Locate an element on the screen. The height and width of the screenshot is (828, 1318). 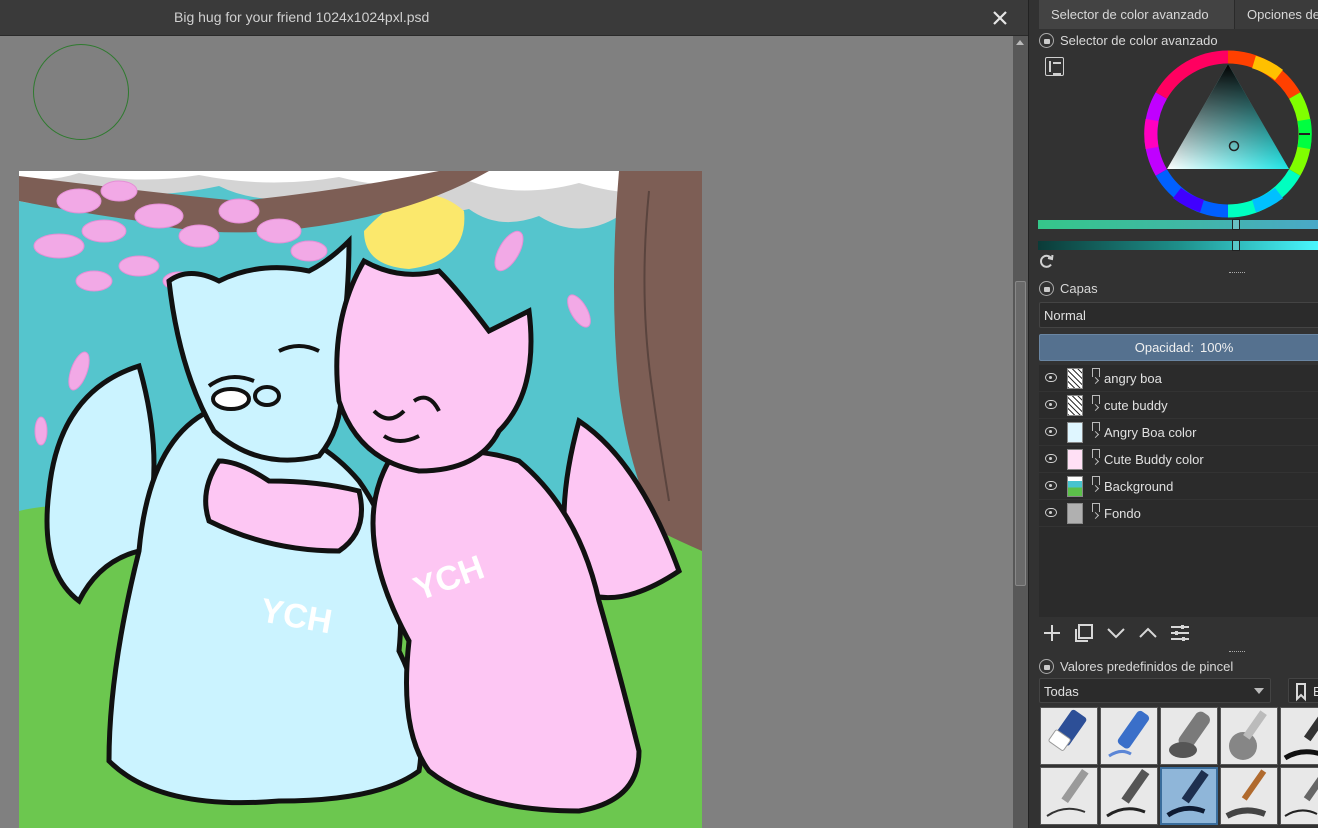
paintbrush-icon is located at coordinates (1246, 794).